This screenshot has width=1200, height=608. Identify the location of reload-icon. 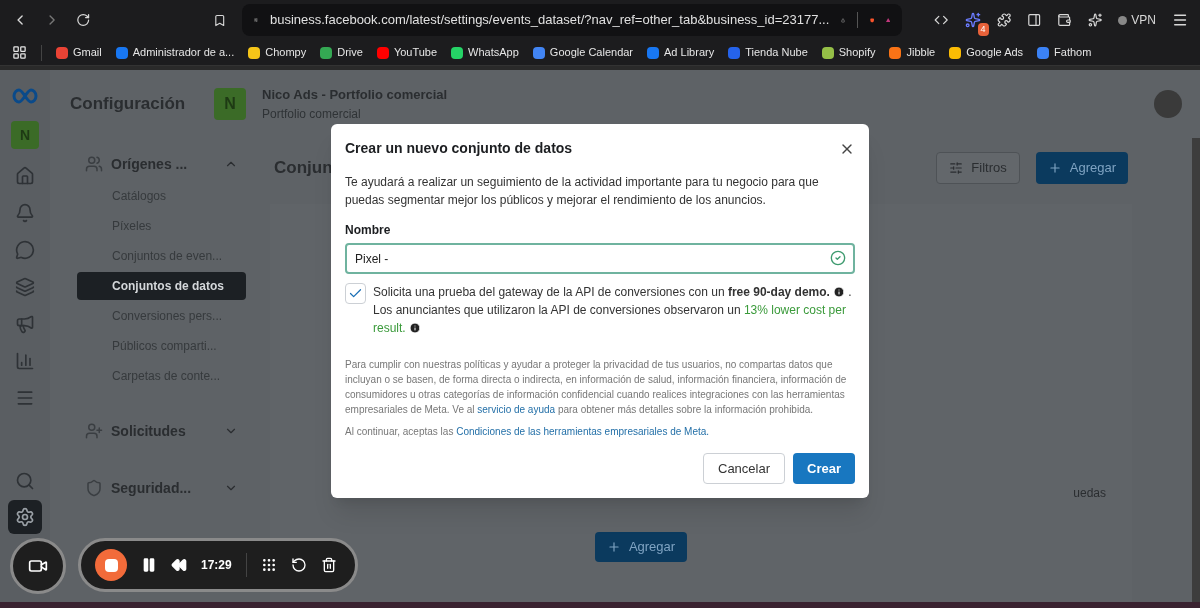
(83, 20).